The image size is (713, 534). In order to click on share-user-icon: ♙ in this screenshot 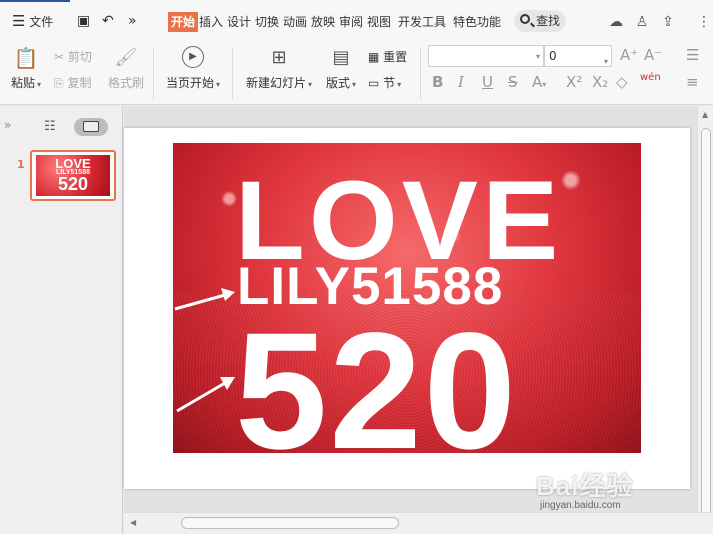, I will do `click(642, 22)`.